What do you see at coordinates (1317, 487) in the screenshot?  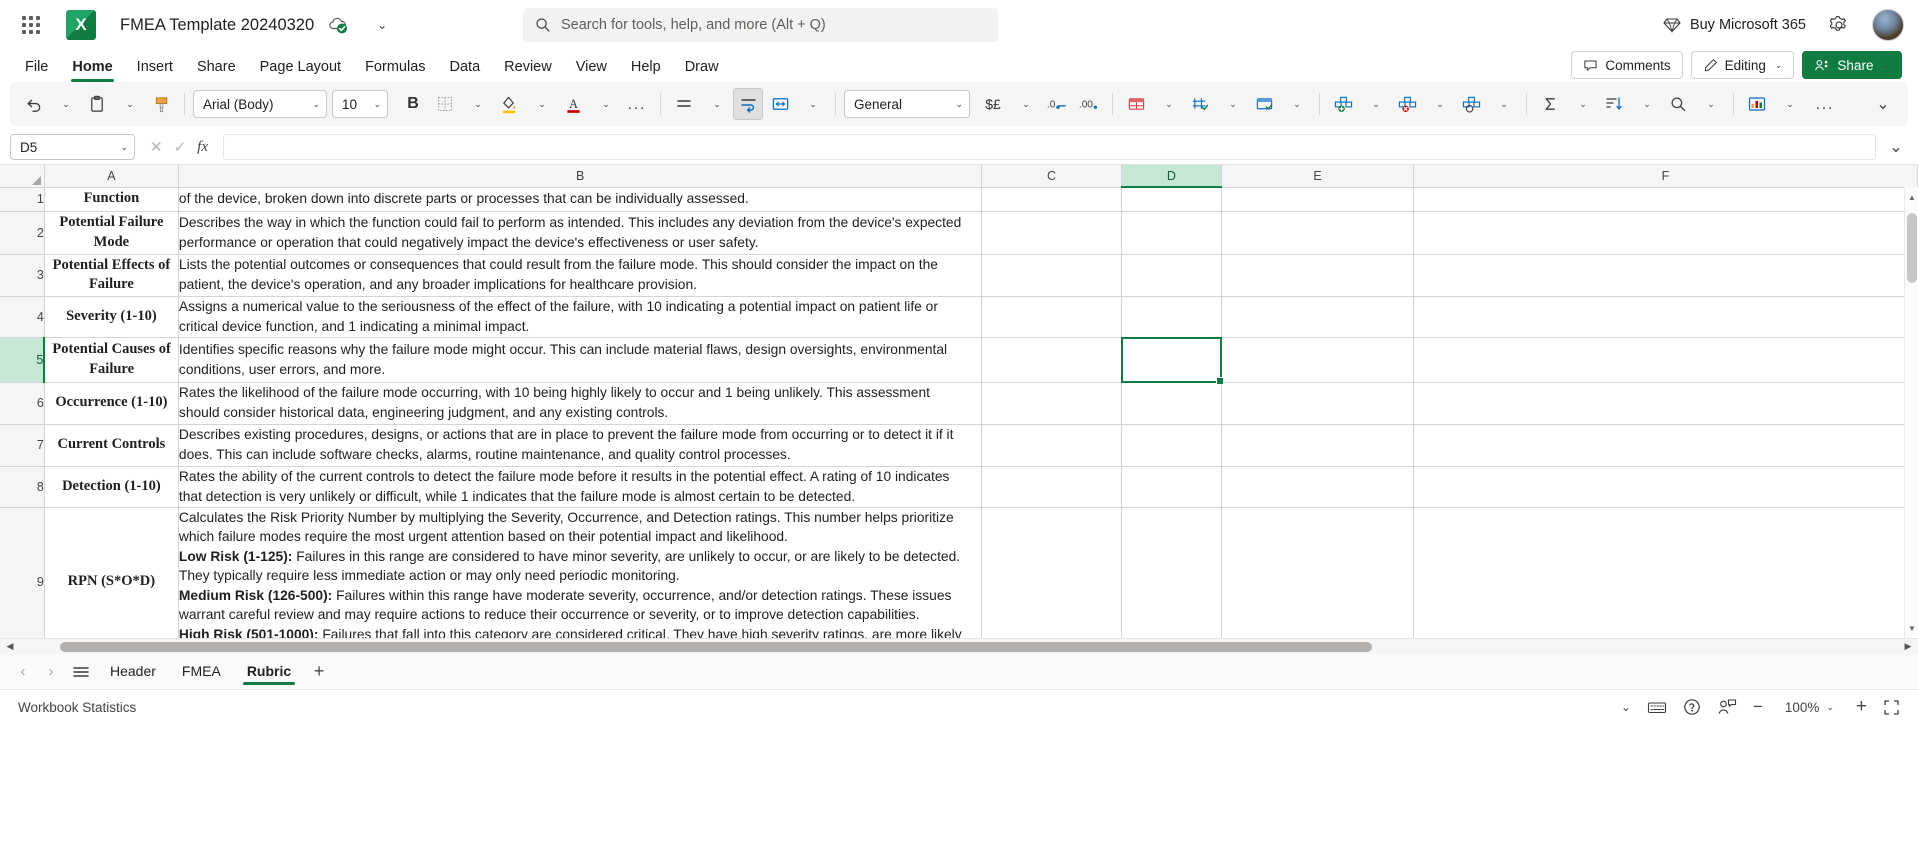 I see `cell-e8` at bounding box center [1317, 487].